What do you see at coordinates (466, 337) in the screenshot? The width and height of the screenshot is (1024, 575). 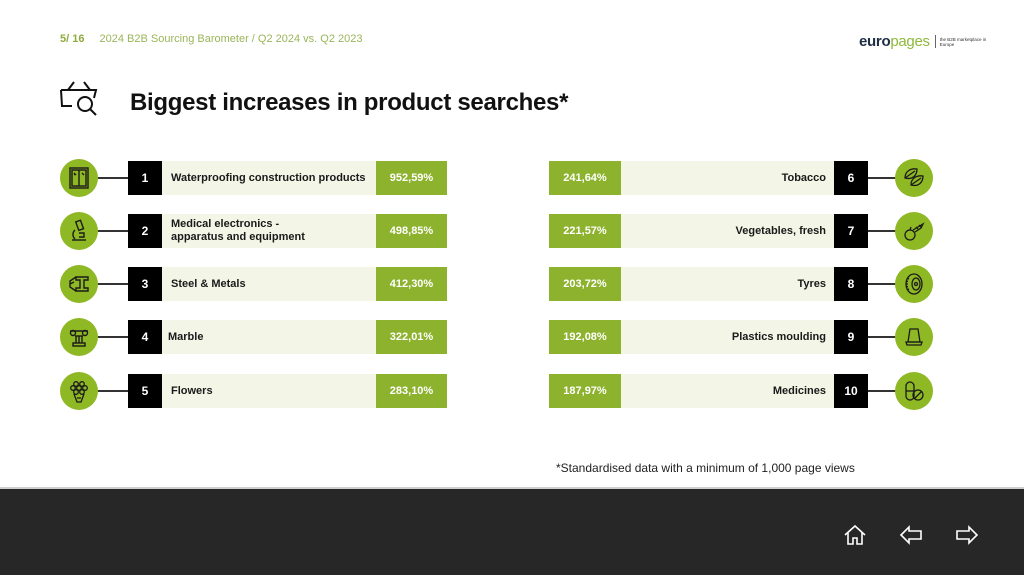 I see `ranking-row: 192,08% Plastics moulding 9` at bounding box center [466, 337].